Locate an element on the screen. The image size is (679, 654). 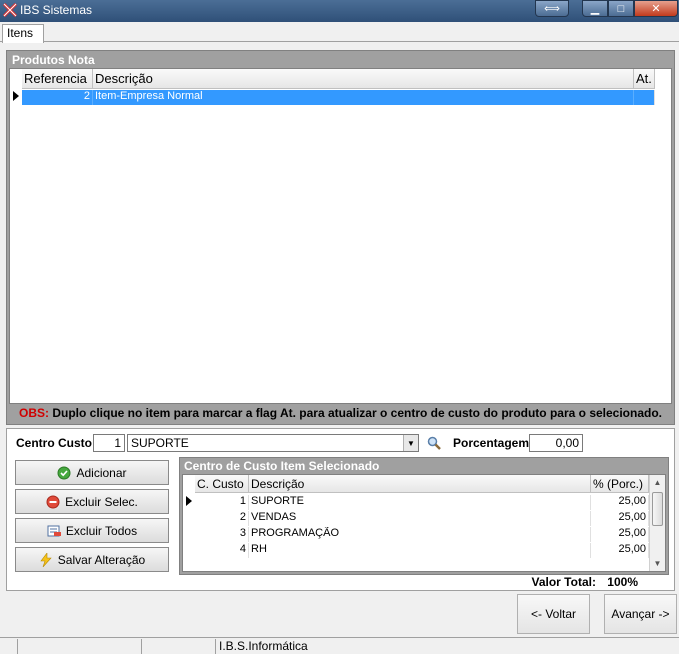
row-descricao: PROGRAMAÇÃO is located at coordinates (420, 534).